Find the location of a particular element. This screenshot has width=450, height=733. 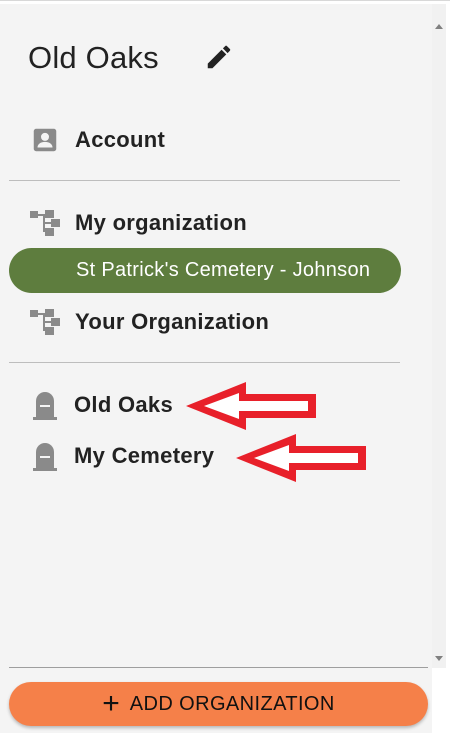

scrollbar is located at coordinates (439, 336).